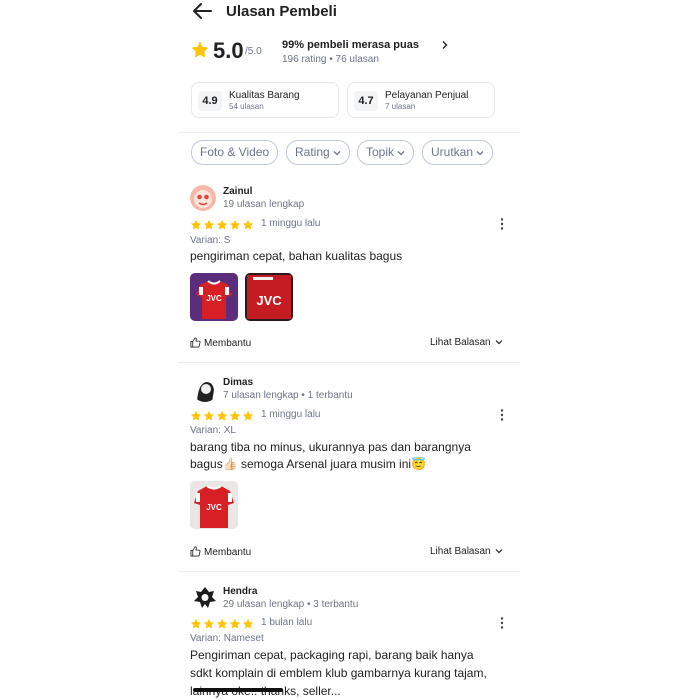 This screenshot has width=700, height=700. Describe the element at coordinates (210, 240) in the screenshot. I see `review-variant: Varian: S` at that location.